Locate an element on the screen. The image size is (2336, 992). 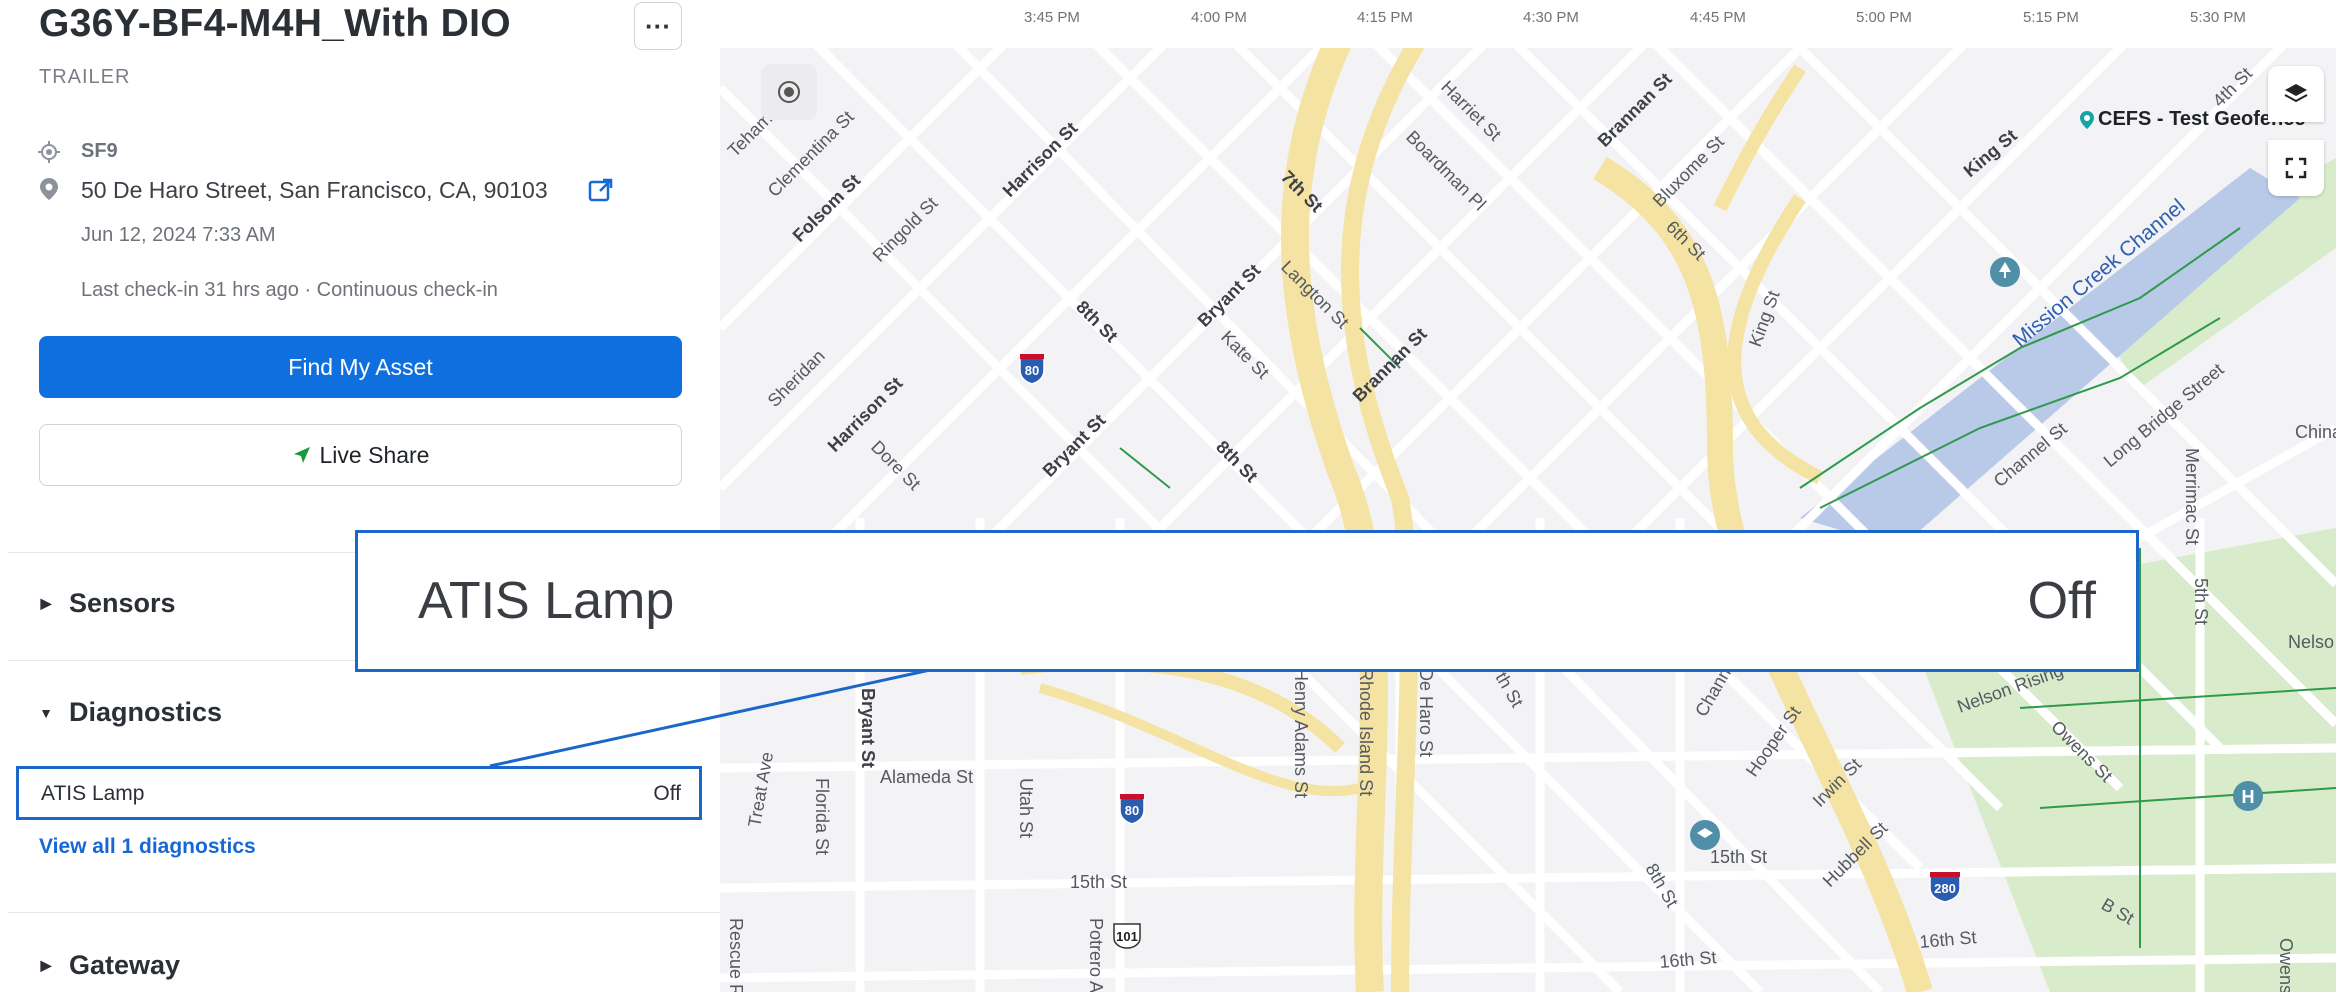
hospital-poi-icon: H is located at coordinates (2248, 796).